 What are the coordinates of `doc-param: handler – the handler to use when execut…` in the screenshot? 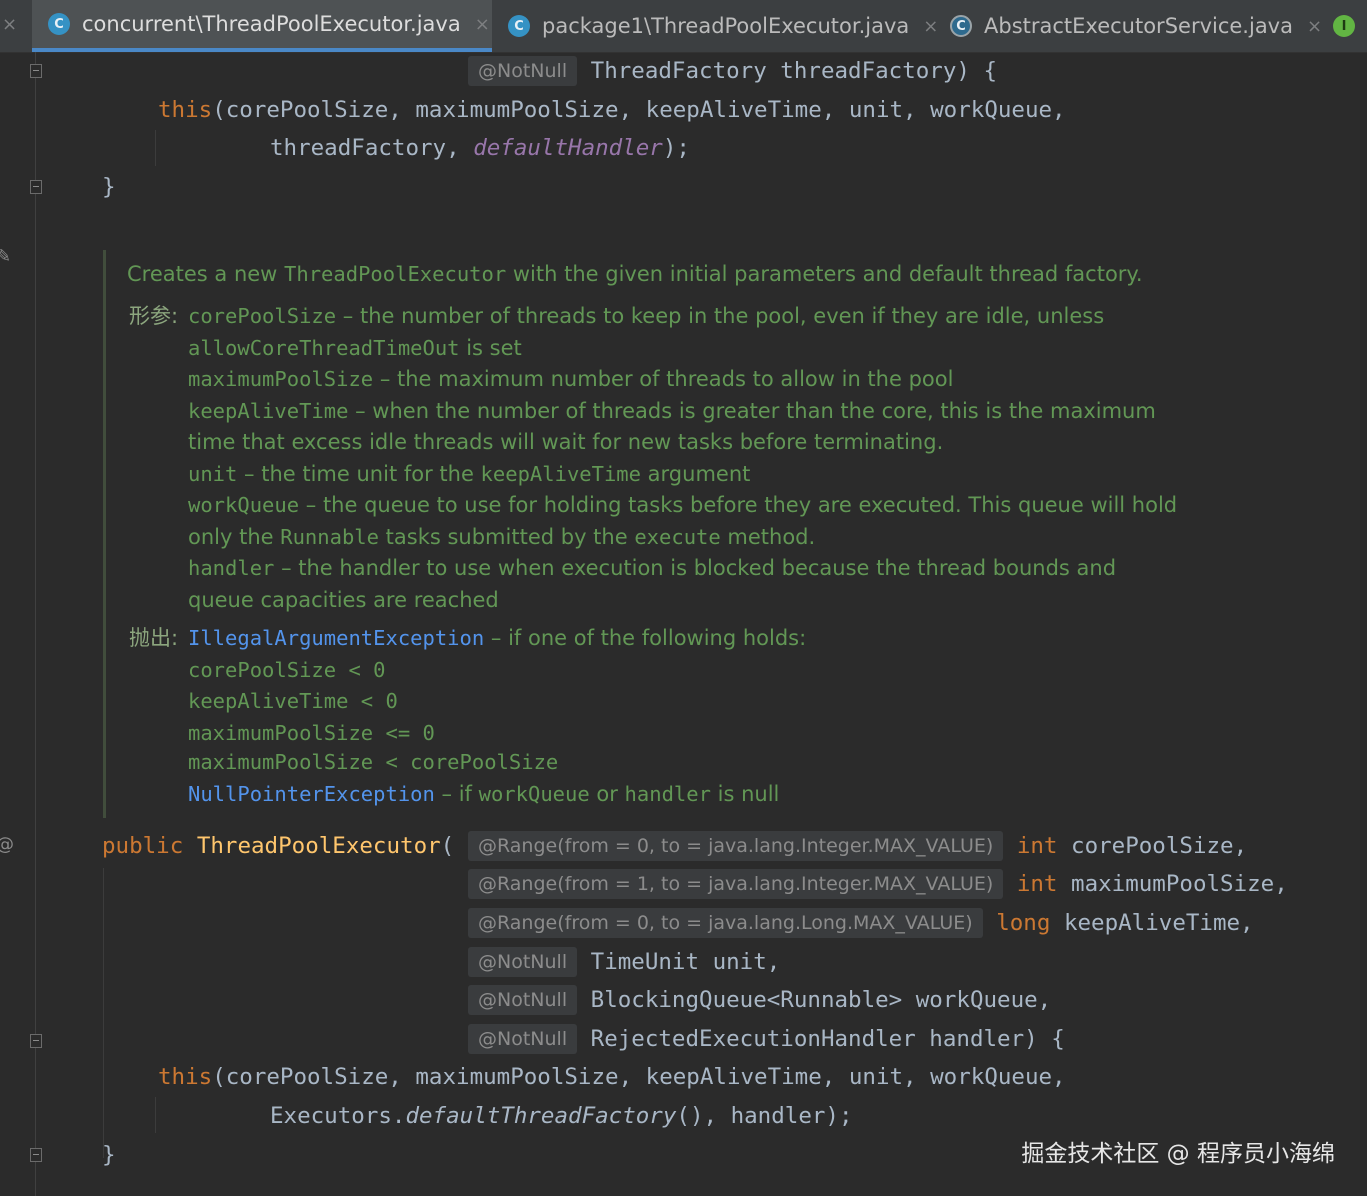 It's located at (652, 568).